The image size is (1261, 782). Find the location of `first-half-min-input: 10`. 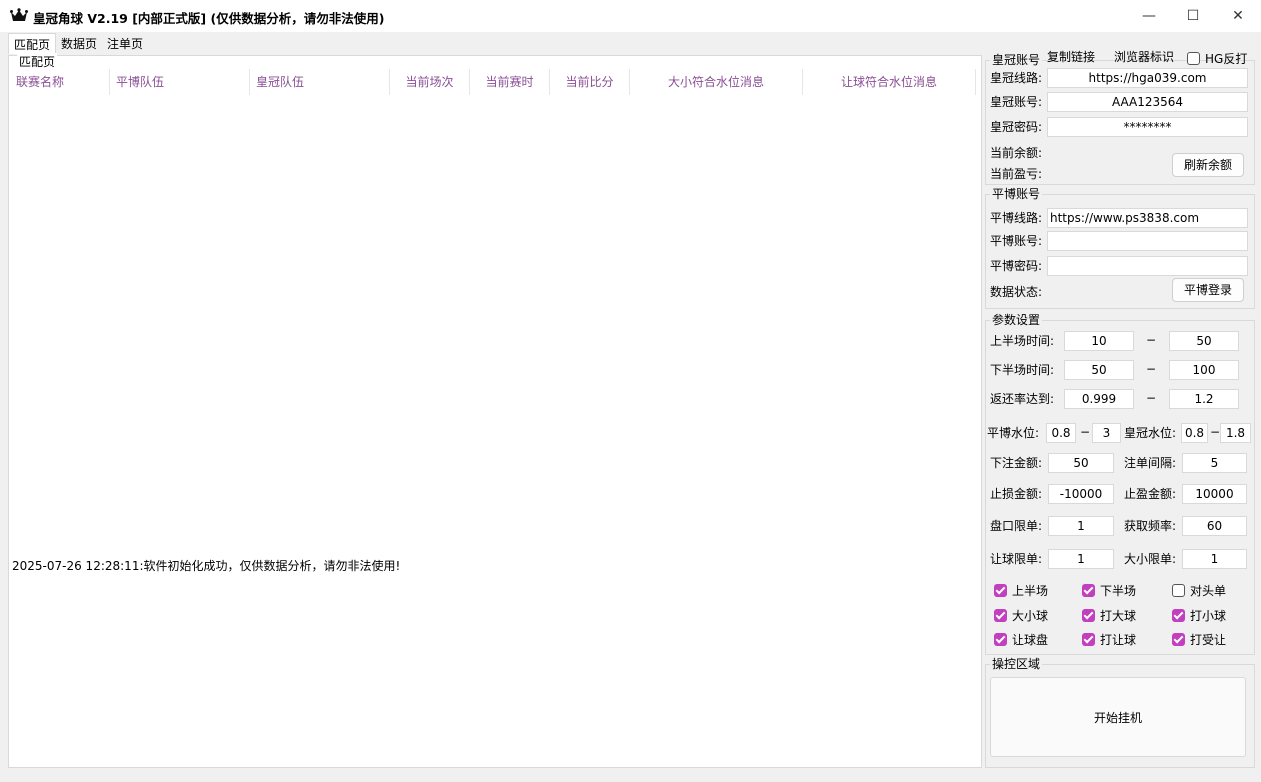

first-half-min-input: 10 is located at coordinates (1099, 341).